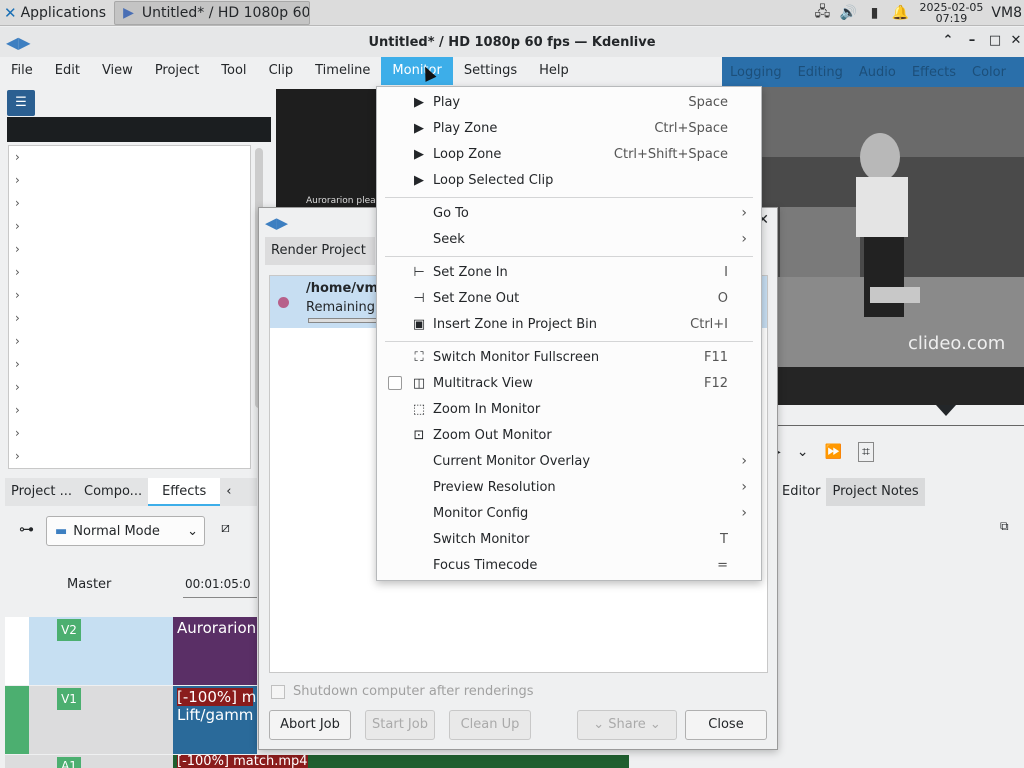  I want to click on abort-job-button: Abort Job, so click(310, 725).